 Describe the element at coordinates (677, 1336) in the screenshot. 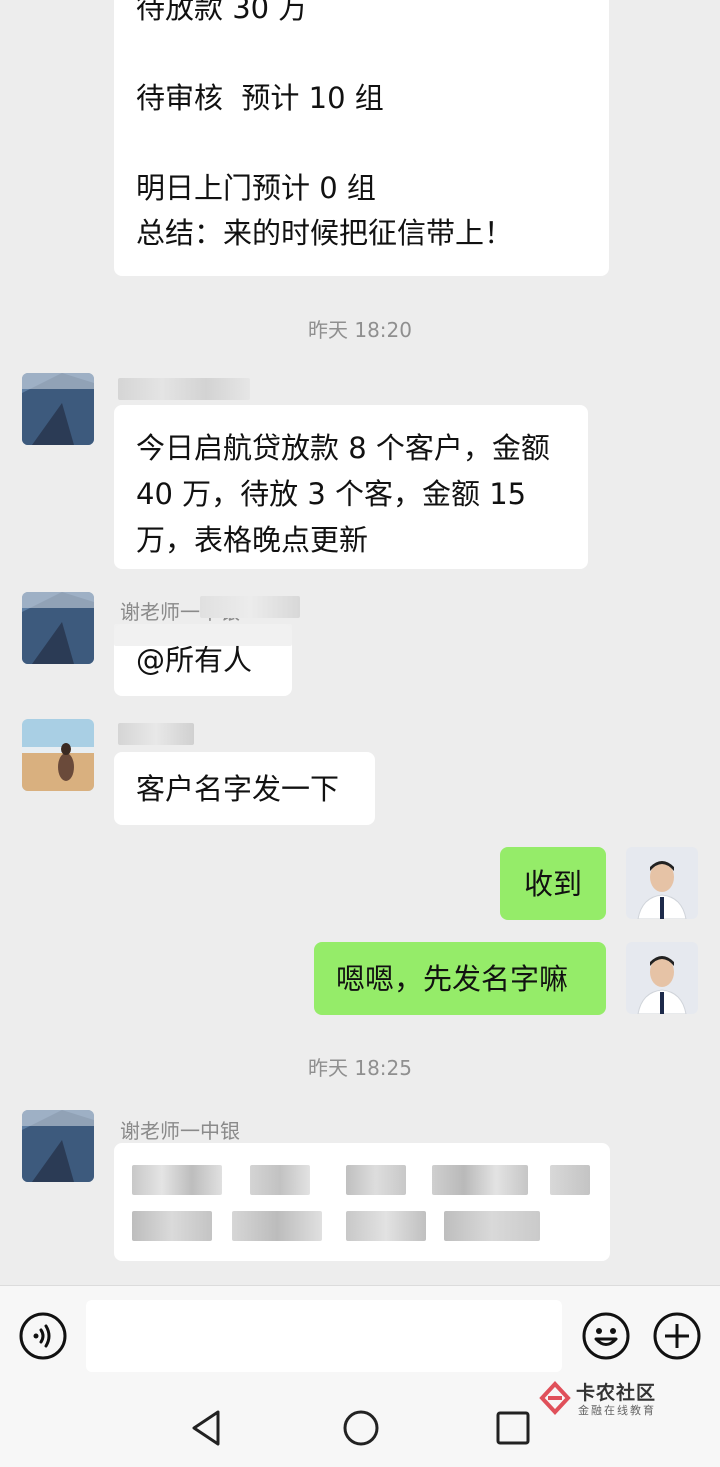

I see `plus-icon` at that location.